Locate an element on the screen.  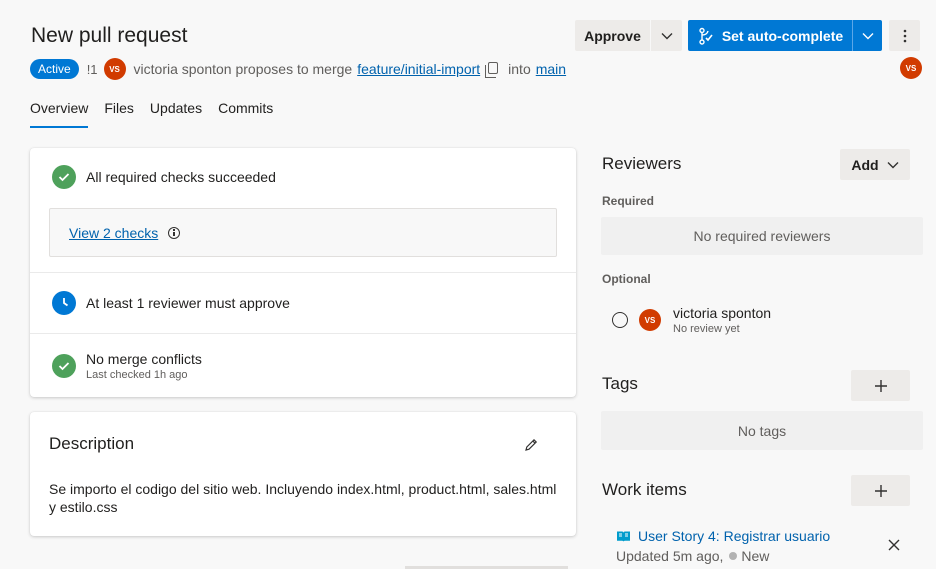
remove-work-item-button is located at coordinates (894, 547).